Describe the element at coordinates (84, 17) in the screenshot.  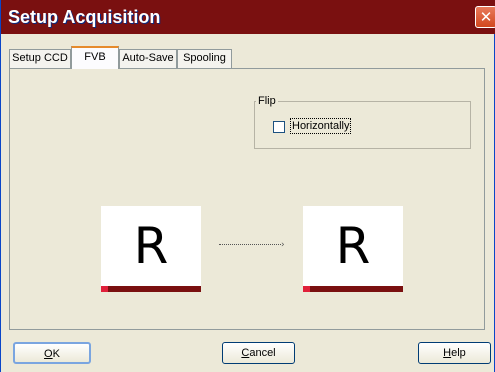
I see `window-title: Setup Acquisition` at that location.